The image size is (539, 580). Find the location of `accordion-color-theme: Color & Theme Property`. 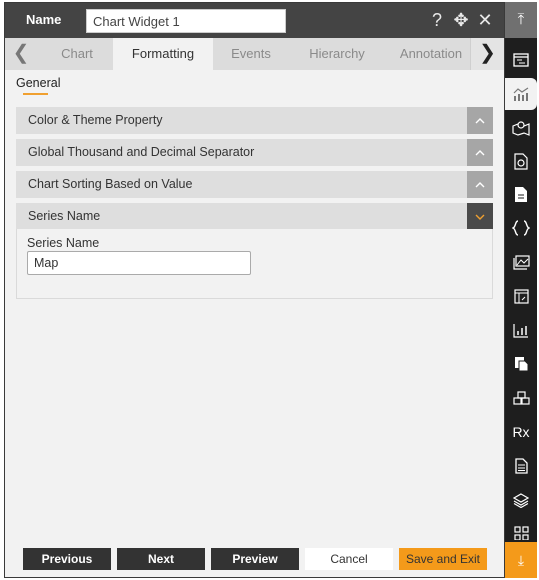

accordion-color-theme: Color & Theme Property is located at coordinates (254, 120).